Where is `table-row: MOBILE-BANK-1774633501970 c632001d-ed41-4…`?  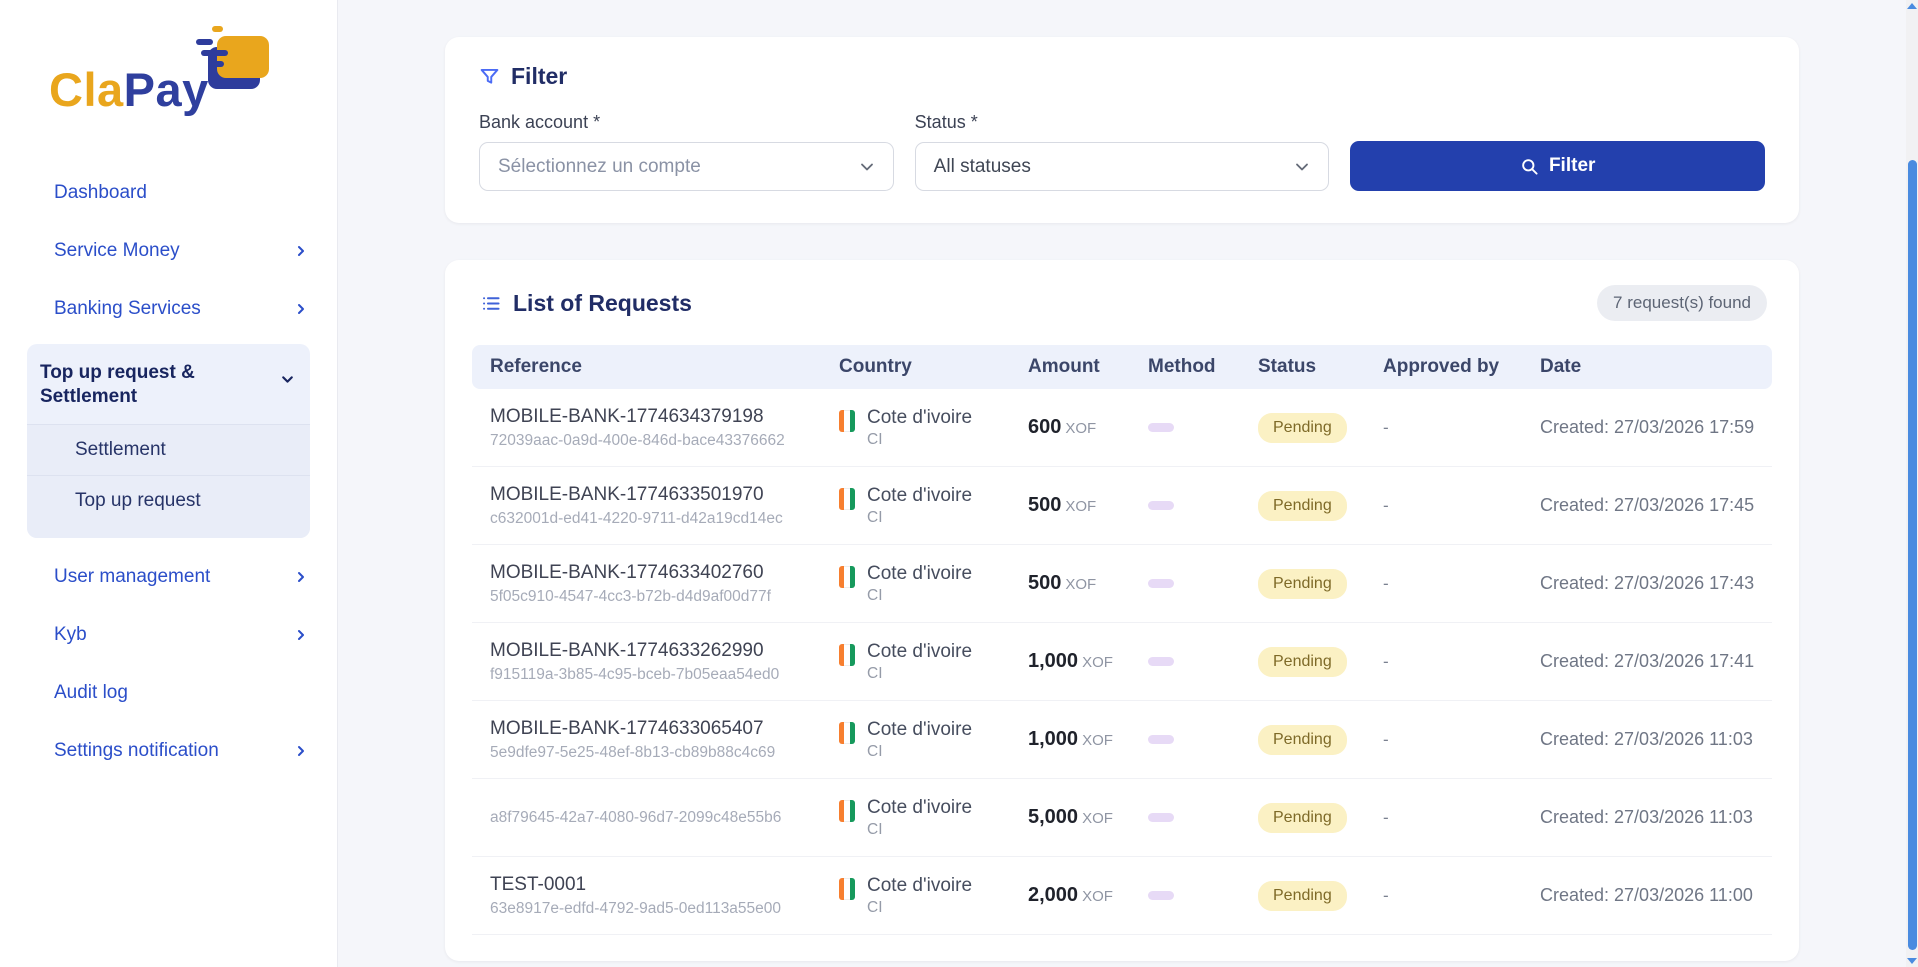 table-row: MOBILE-BANK-1774633501970 c632001d-ed41-4… is located at coordinates (1122, 506).